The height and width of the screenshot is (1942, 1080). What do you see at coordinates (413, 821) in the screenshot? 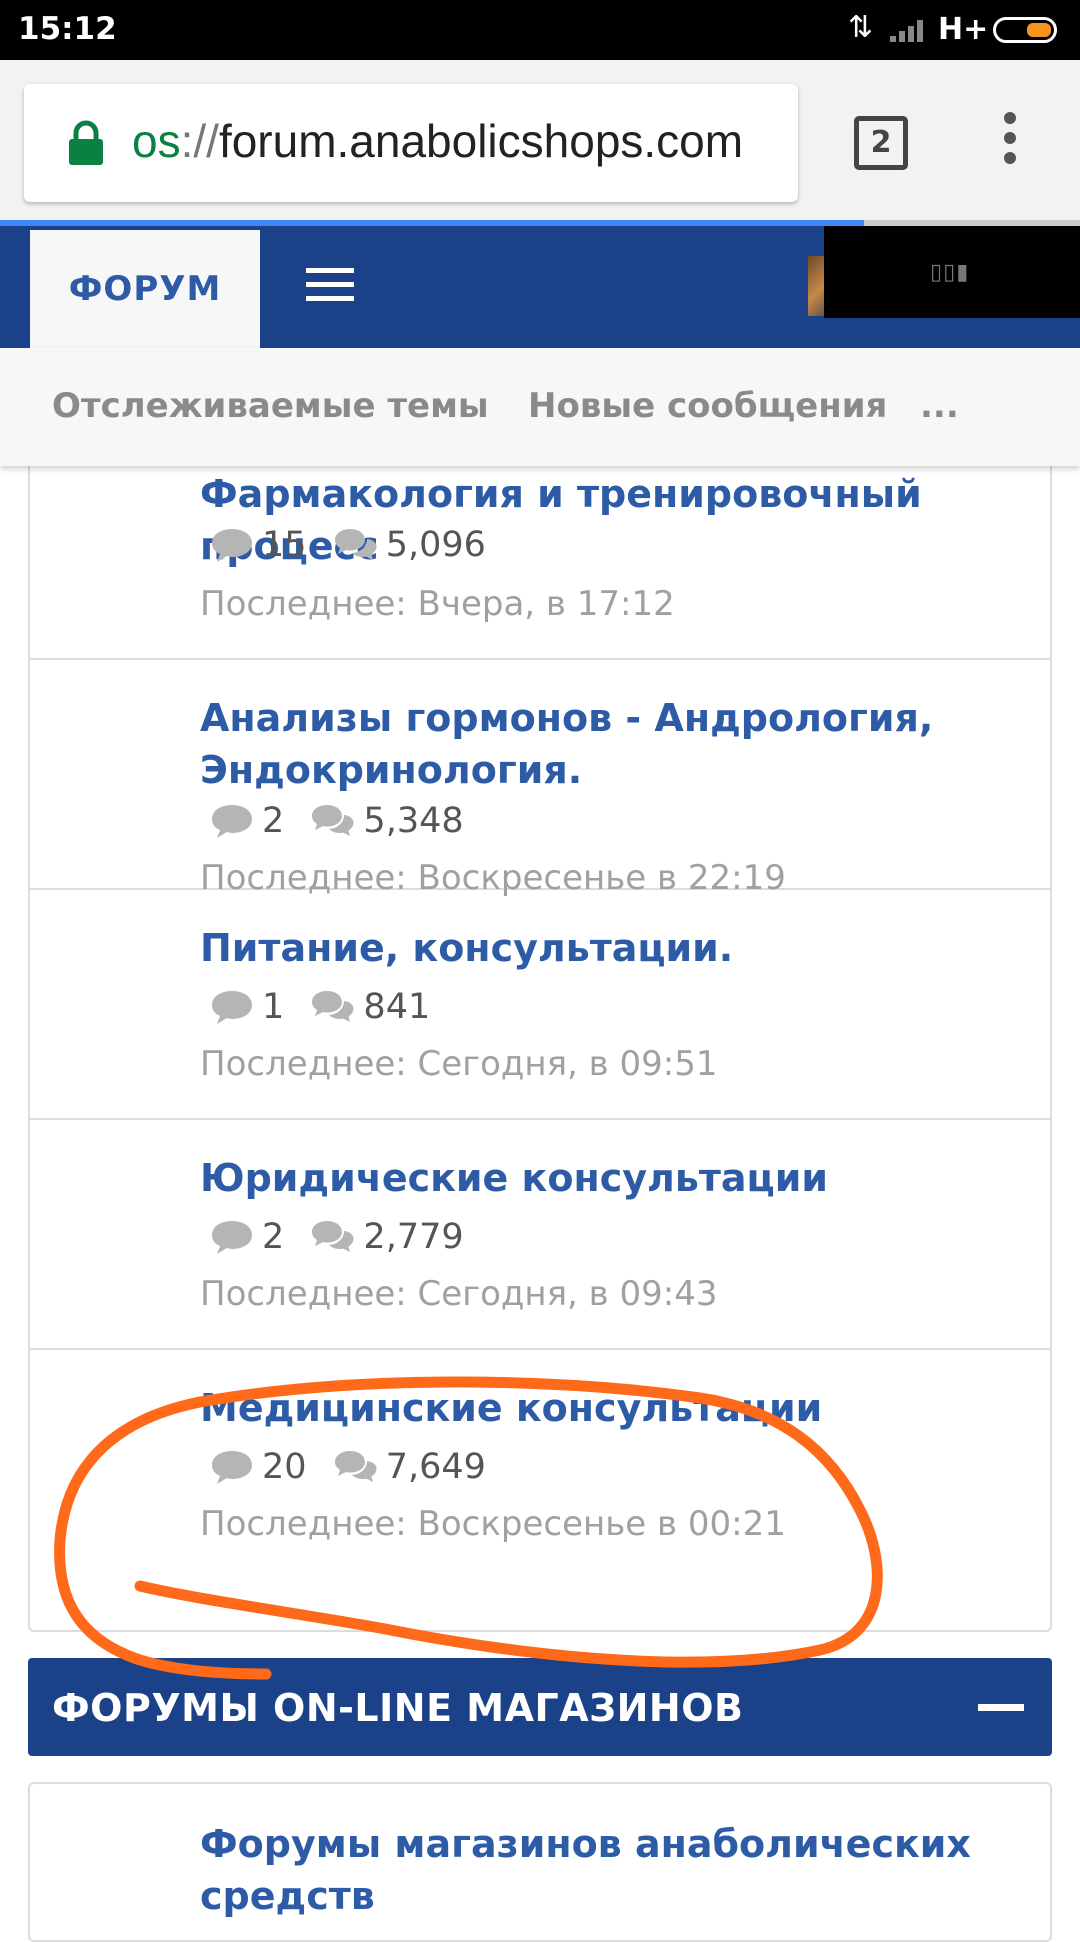
I see `message-count: 5,348` at bounding box center [413, 821].